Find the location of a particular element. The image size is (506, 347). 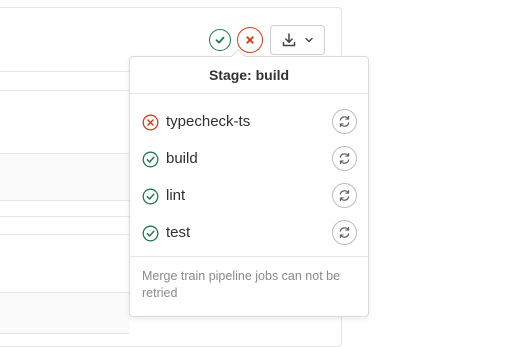

stage-failed-button is located at coordinates (250, 40).